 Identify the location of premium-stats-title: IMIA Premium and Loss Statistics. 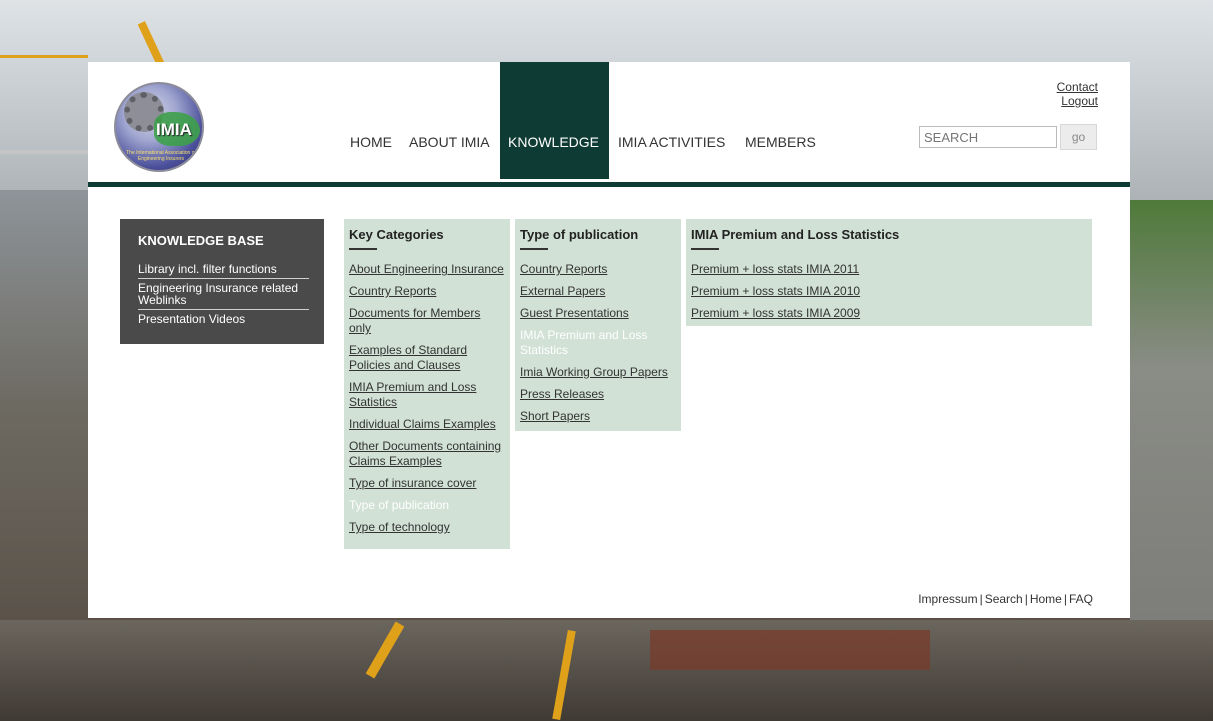
(795, 234).